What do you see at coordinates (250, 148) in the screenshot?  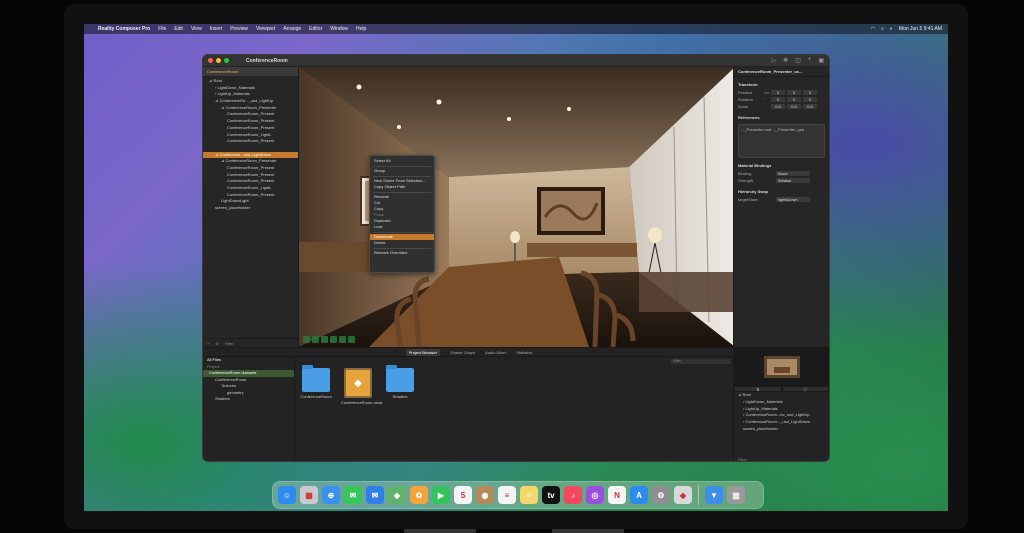 I see `outliner-row` at bounding box center [250, 148].